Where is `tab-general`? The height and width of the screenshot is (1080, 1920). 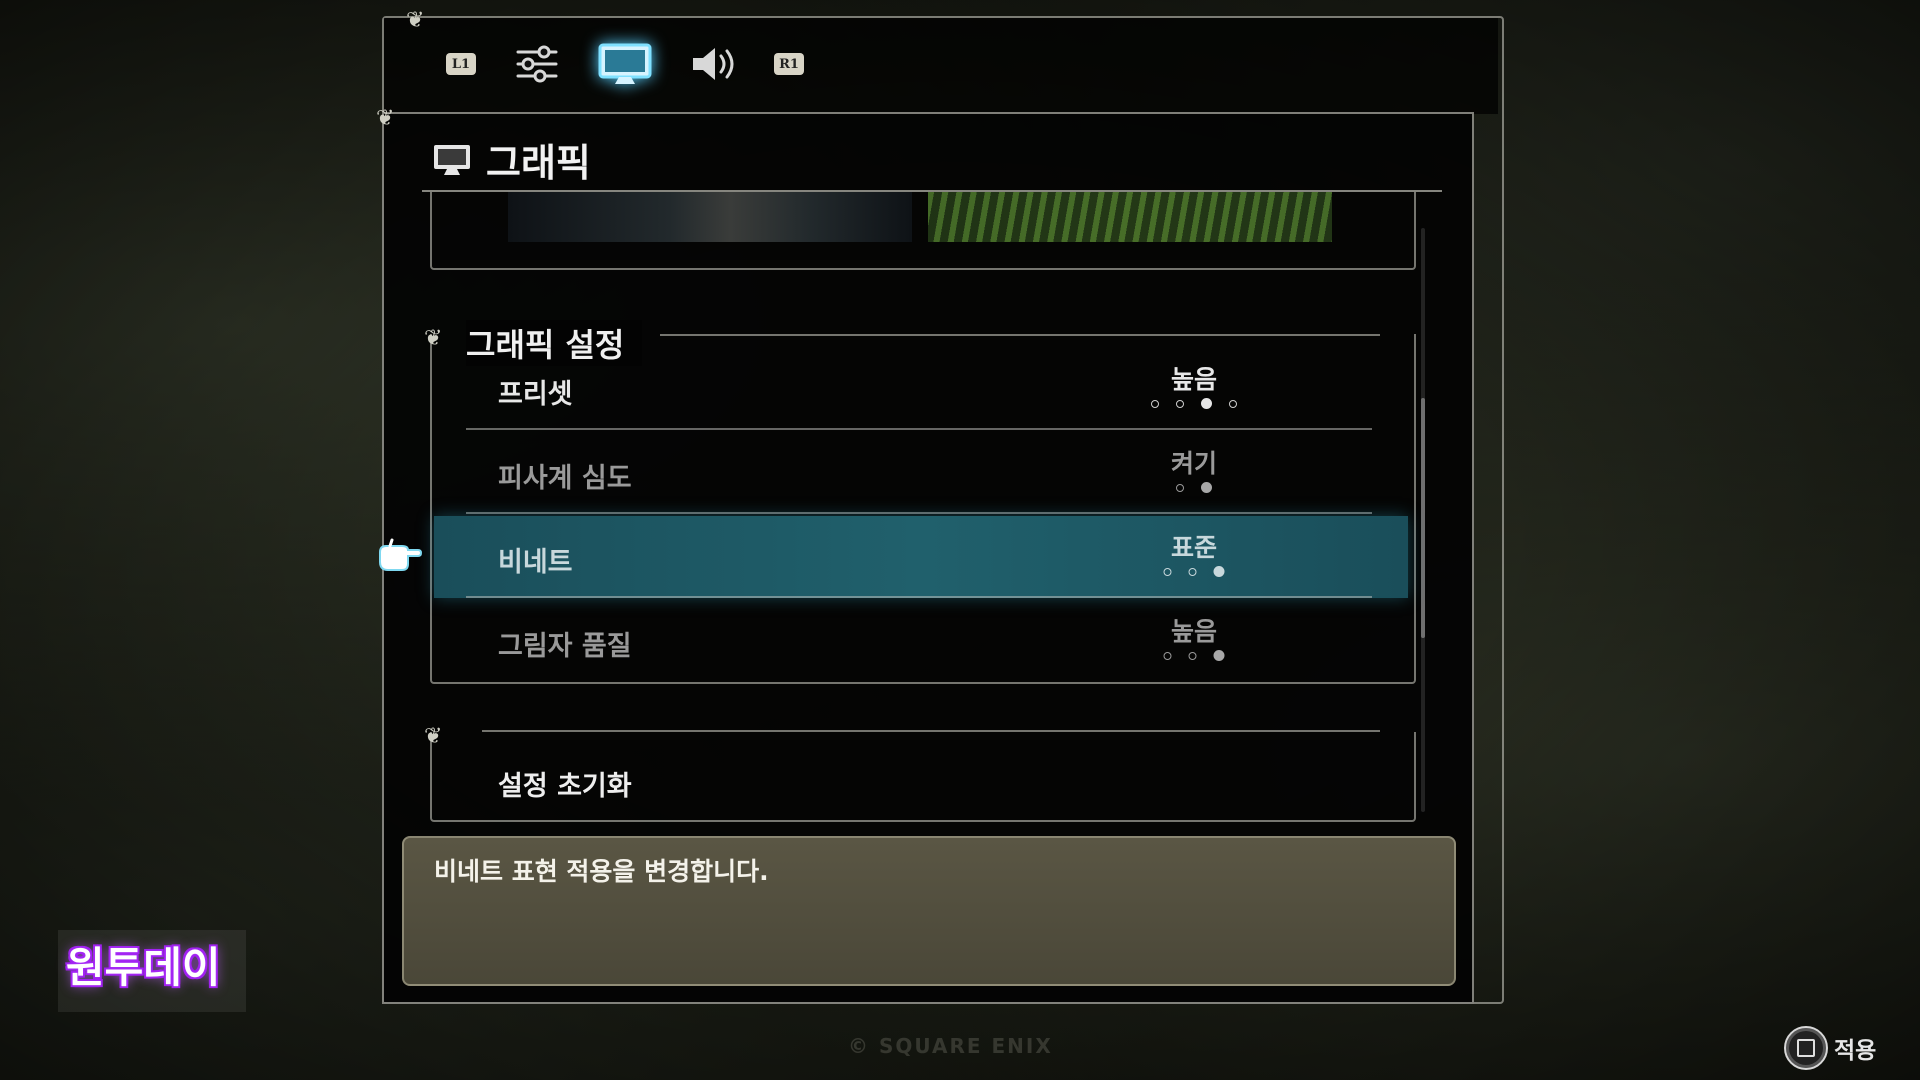 tab-general is located at coordinates (537, 64).